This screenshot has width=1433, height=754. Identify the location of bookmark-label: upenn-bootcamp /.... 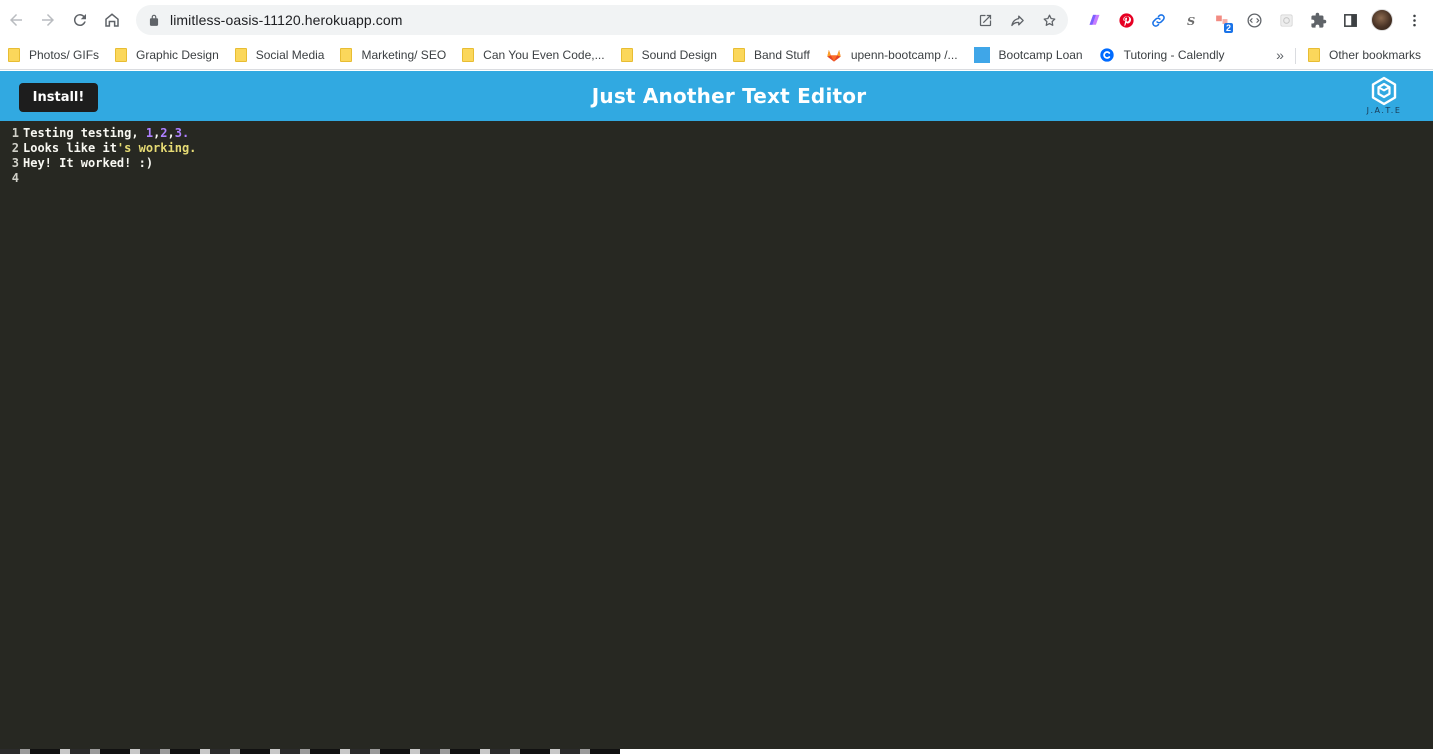
(904, 54).